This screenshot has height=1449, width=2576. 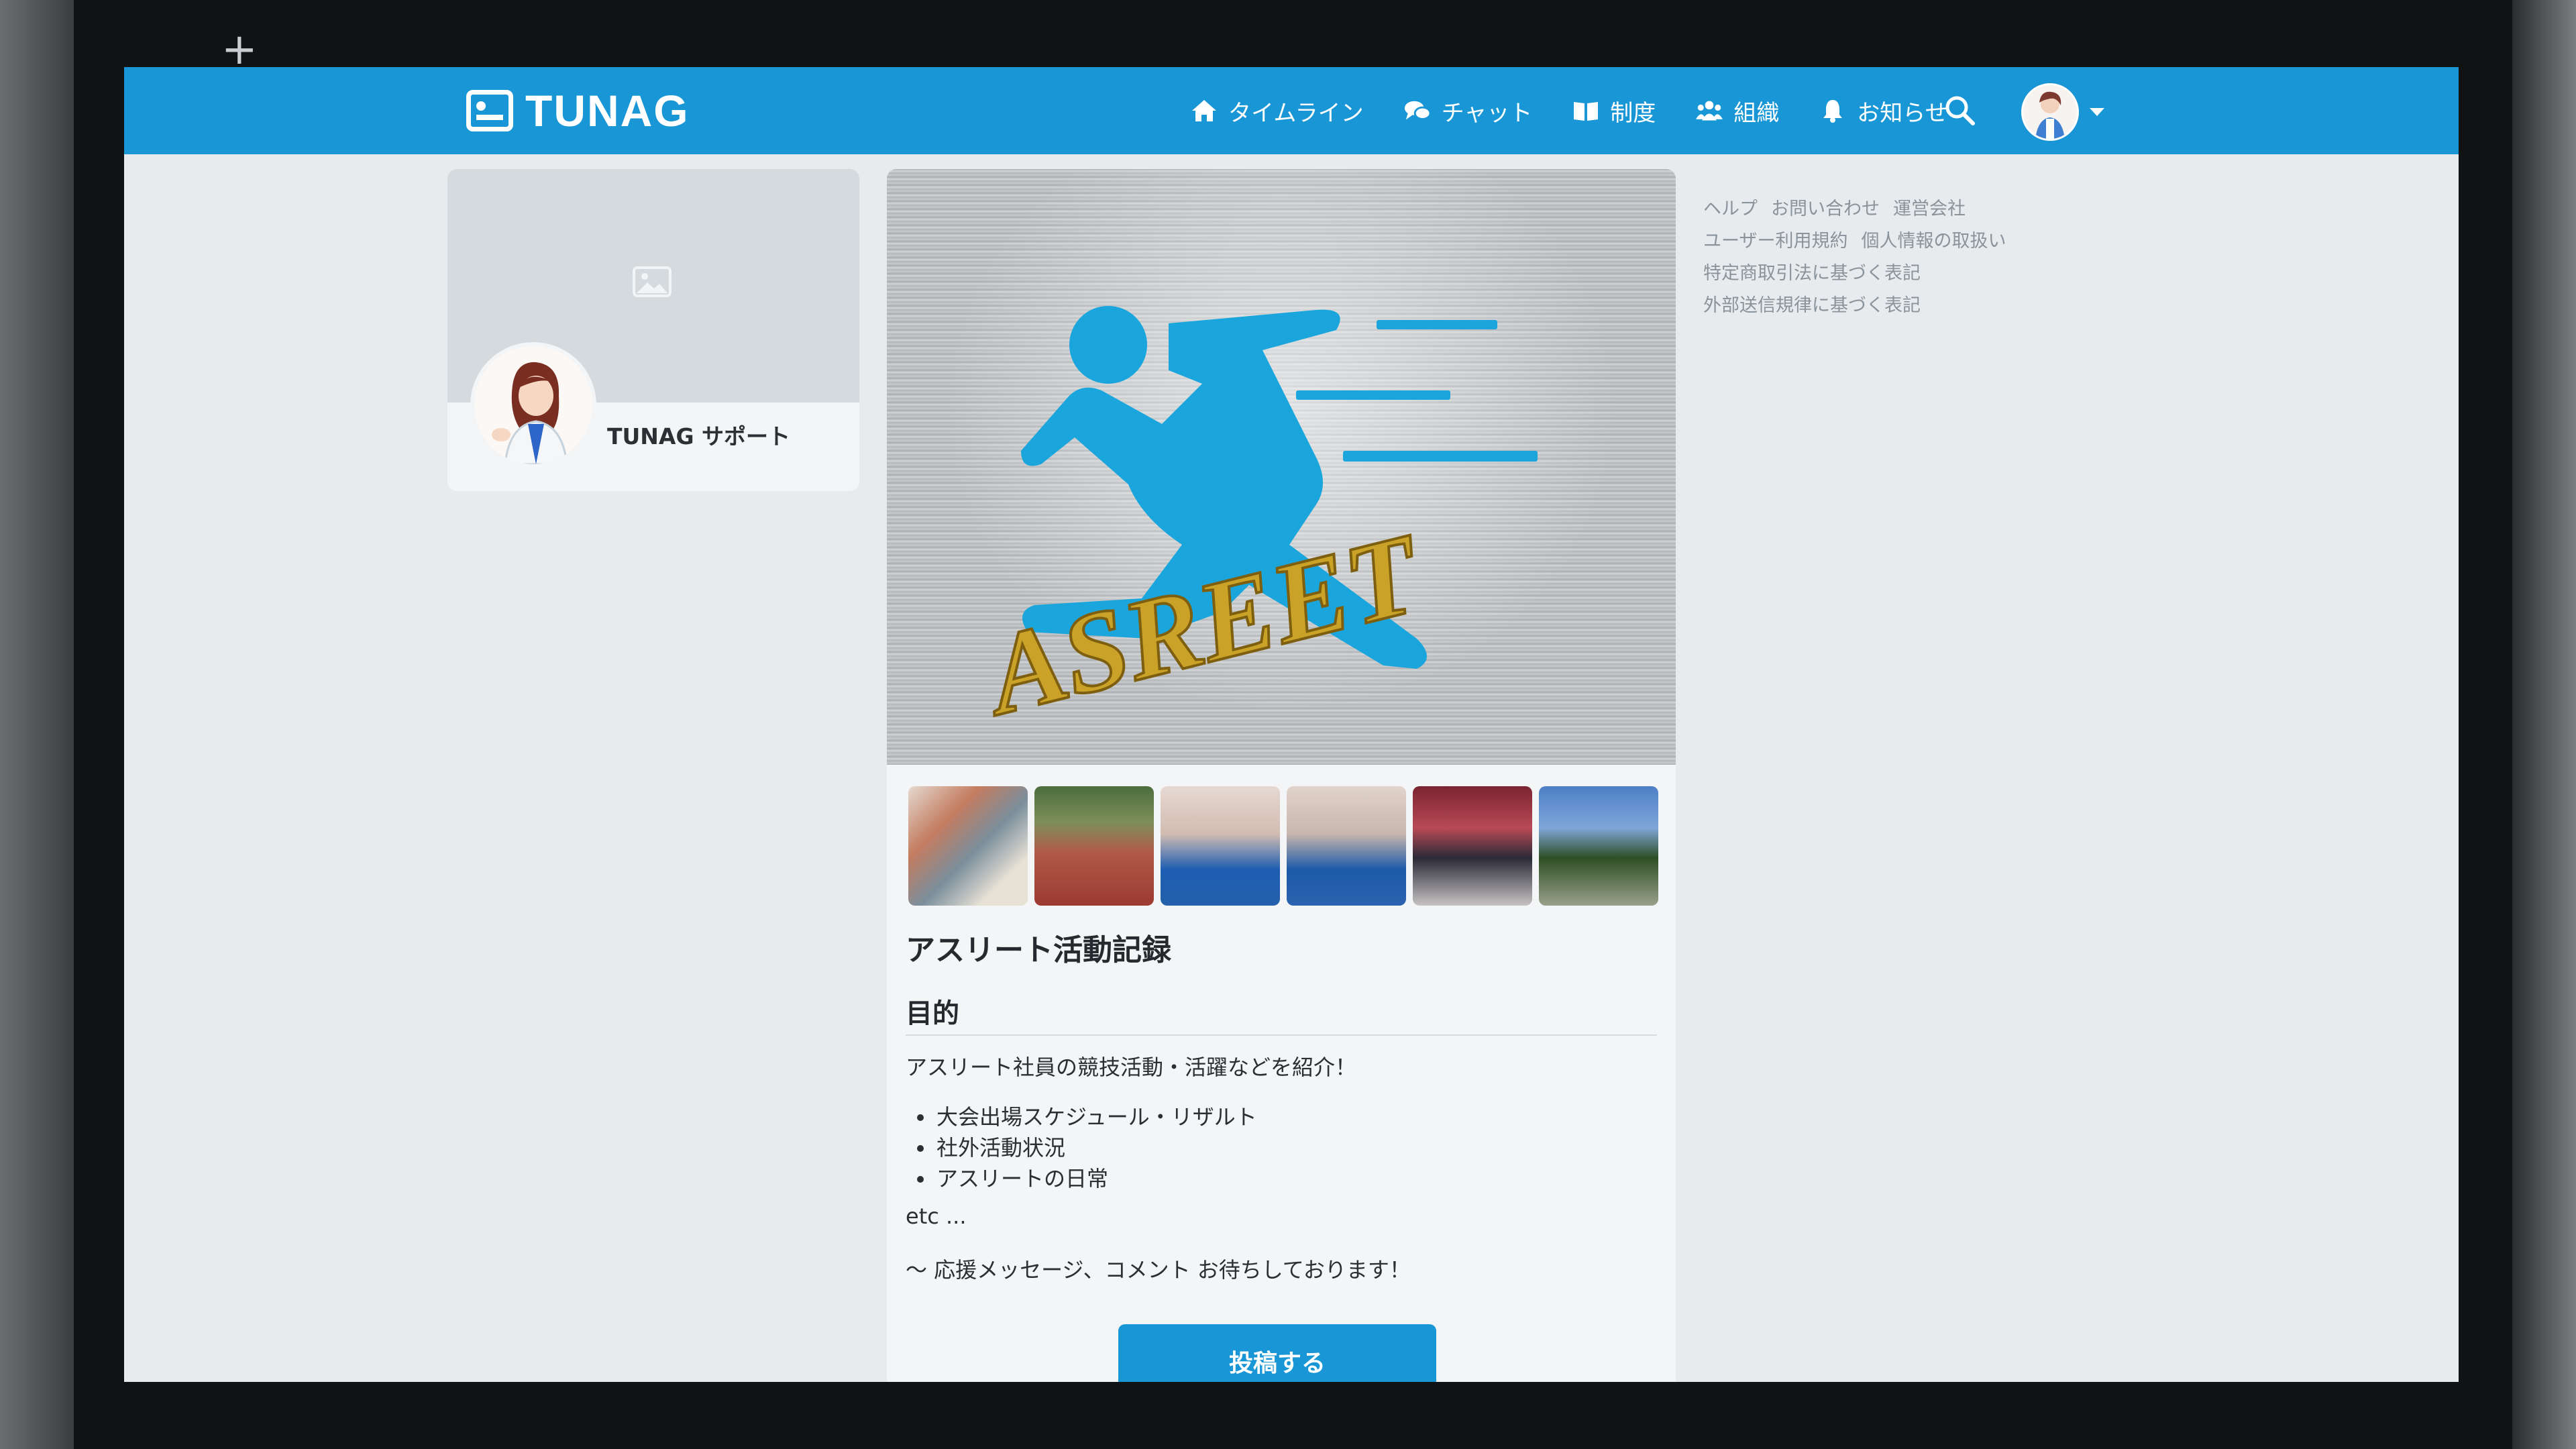 I want to click on logo-mark-icon, so click(x=489, y=110).